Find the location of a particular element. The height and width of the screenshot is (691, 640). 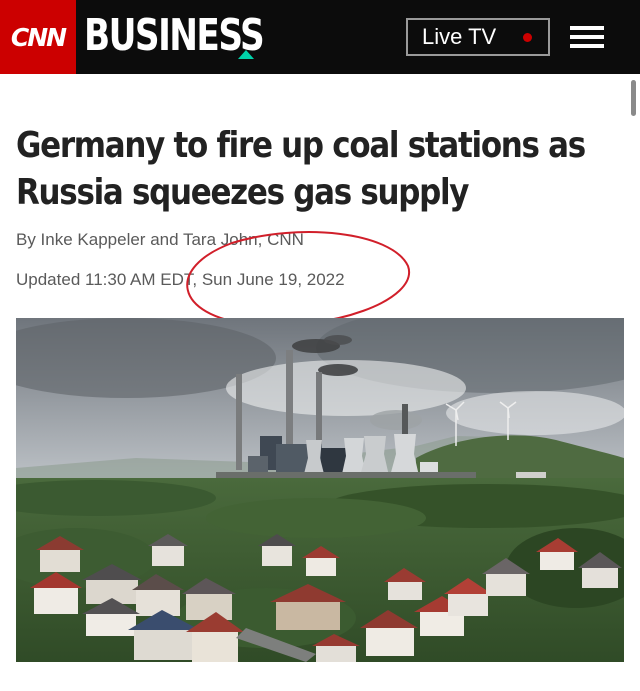

scrollbar-thumb is located at coordinates (633, 98).